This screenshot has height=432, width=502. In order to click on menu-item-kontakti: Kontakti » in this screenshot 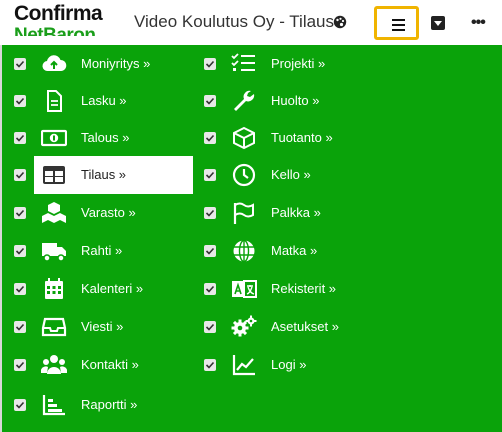, I will do `click(80, 365)`.